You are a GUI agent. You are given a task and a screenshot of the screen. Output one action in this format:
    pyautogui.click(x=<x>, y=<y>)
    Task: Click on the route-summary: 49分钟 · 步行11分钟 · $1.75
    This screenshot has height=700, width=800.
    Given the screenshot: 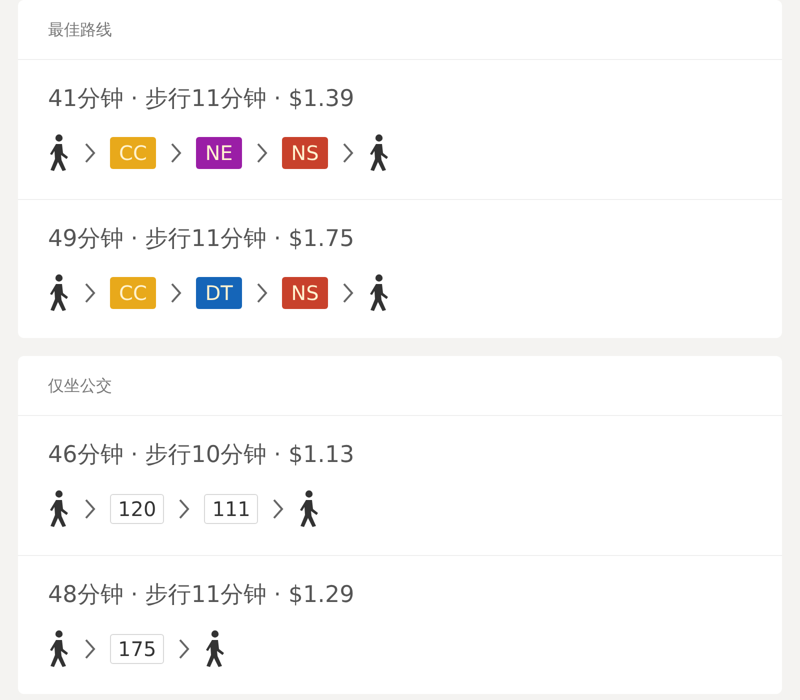 What is the action you would take?
    pyautogui.click(x=202, y=239)
    